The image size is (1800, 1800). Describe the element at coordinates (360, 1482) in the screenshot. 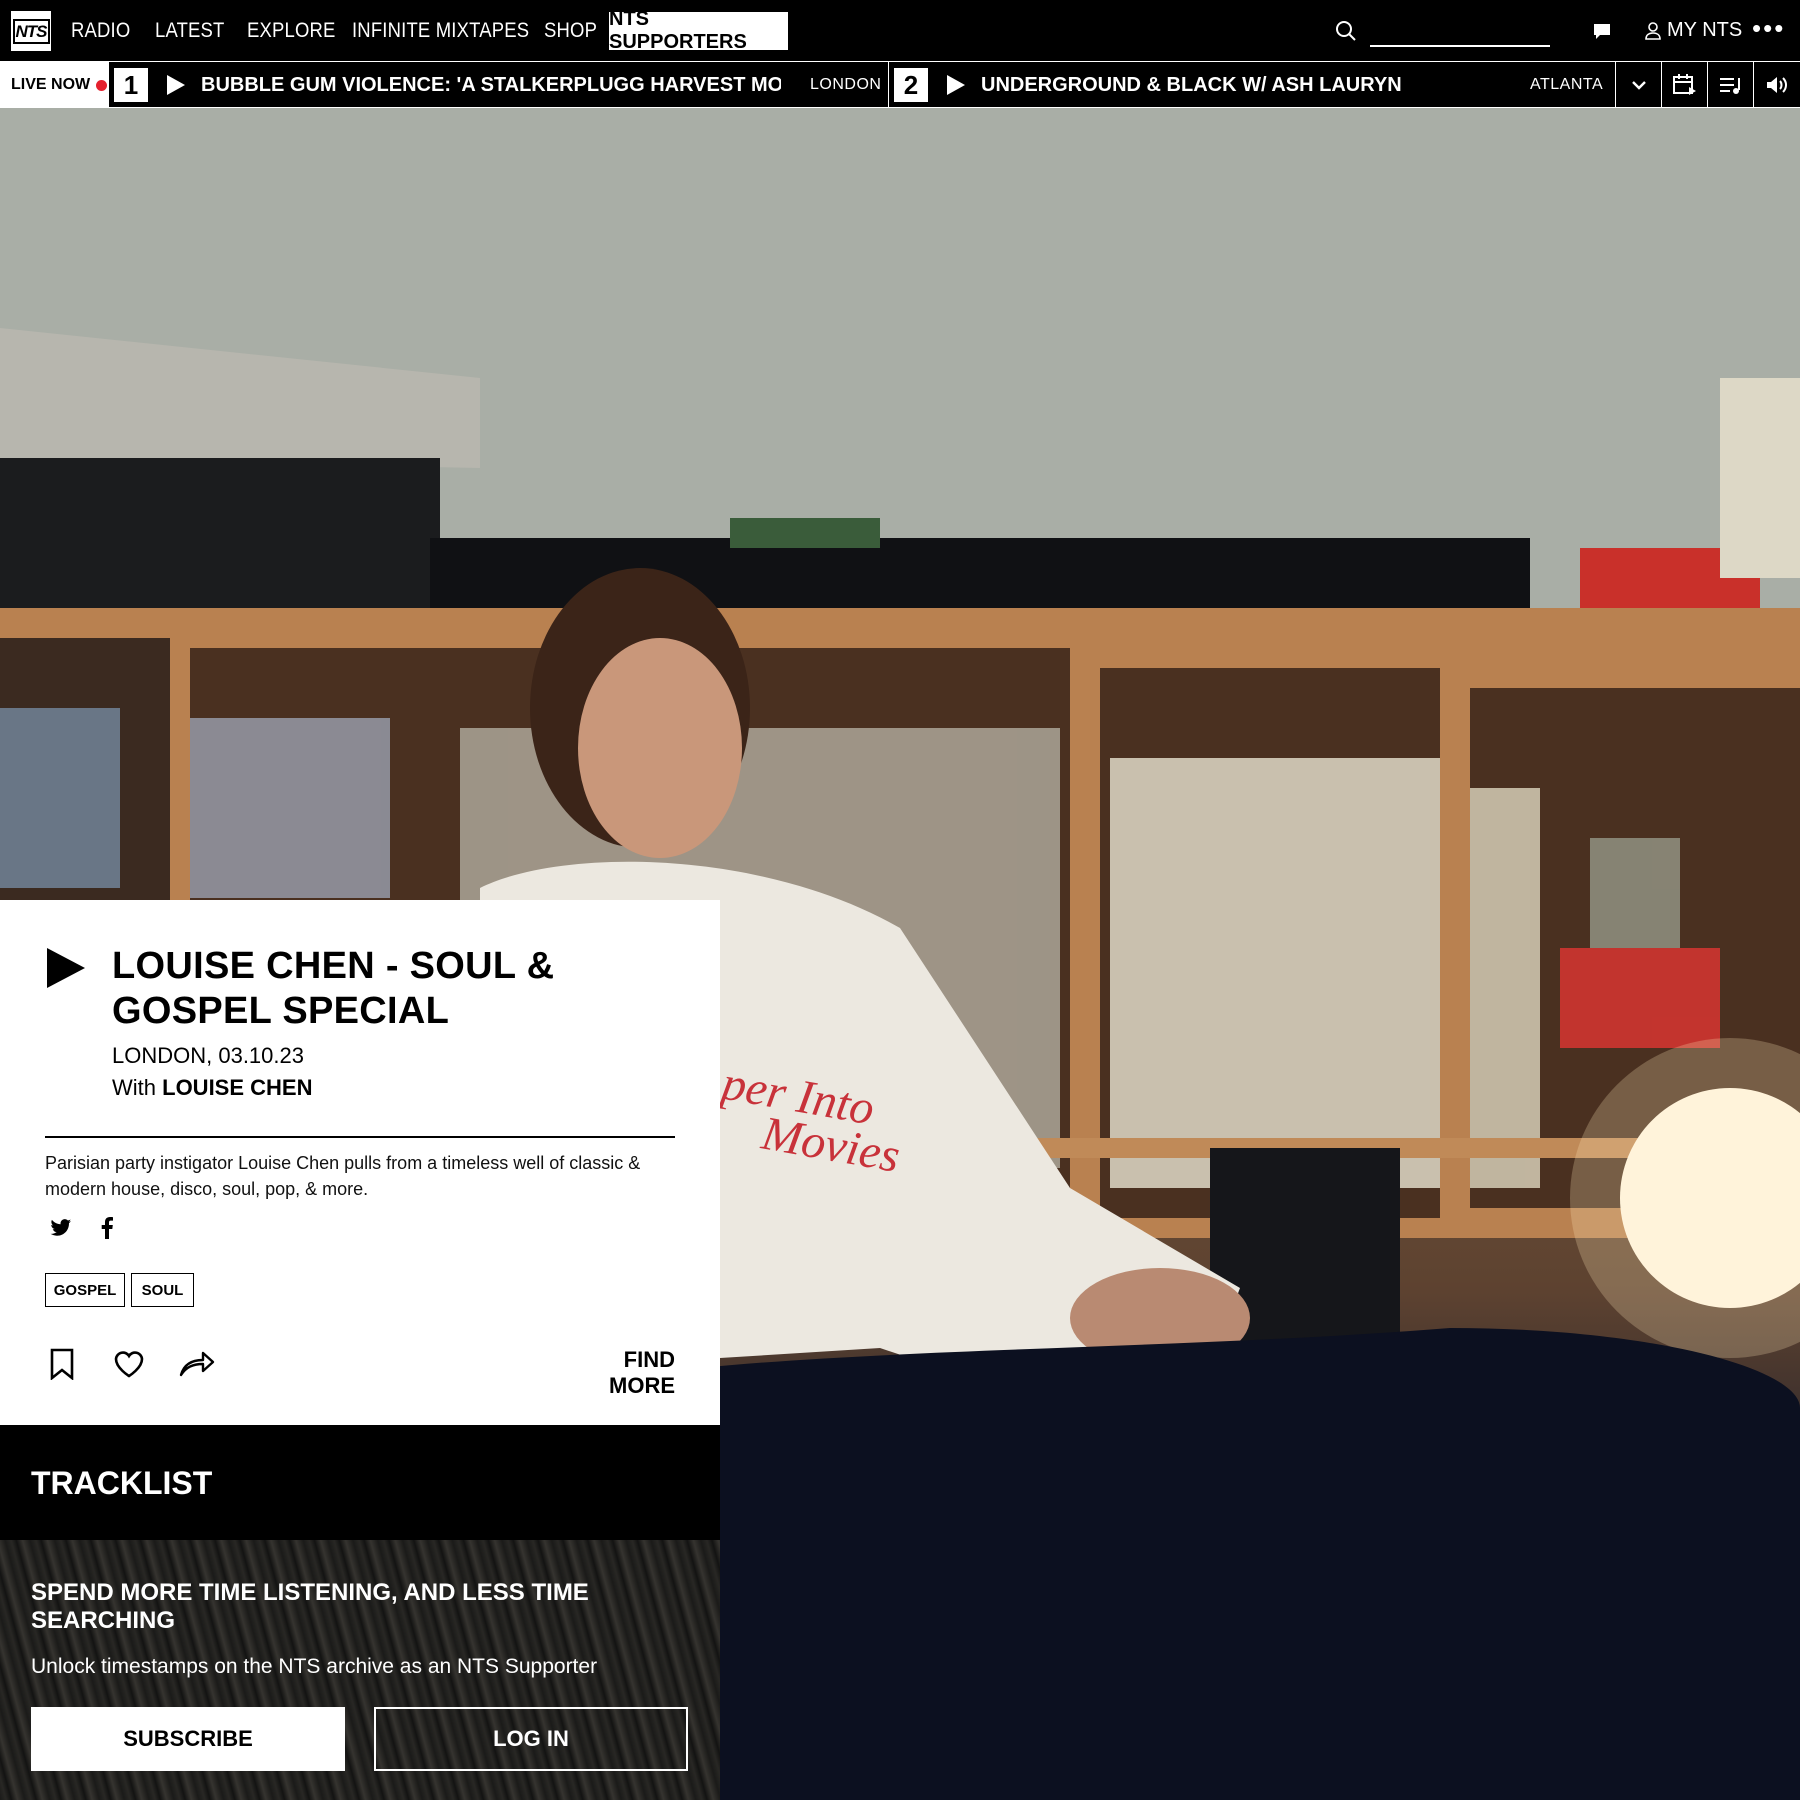

I see `tracklist-header: TRACKLIST` at that location.